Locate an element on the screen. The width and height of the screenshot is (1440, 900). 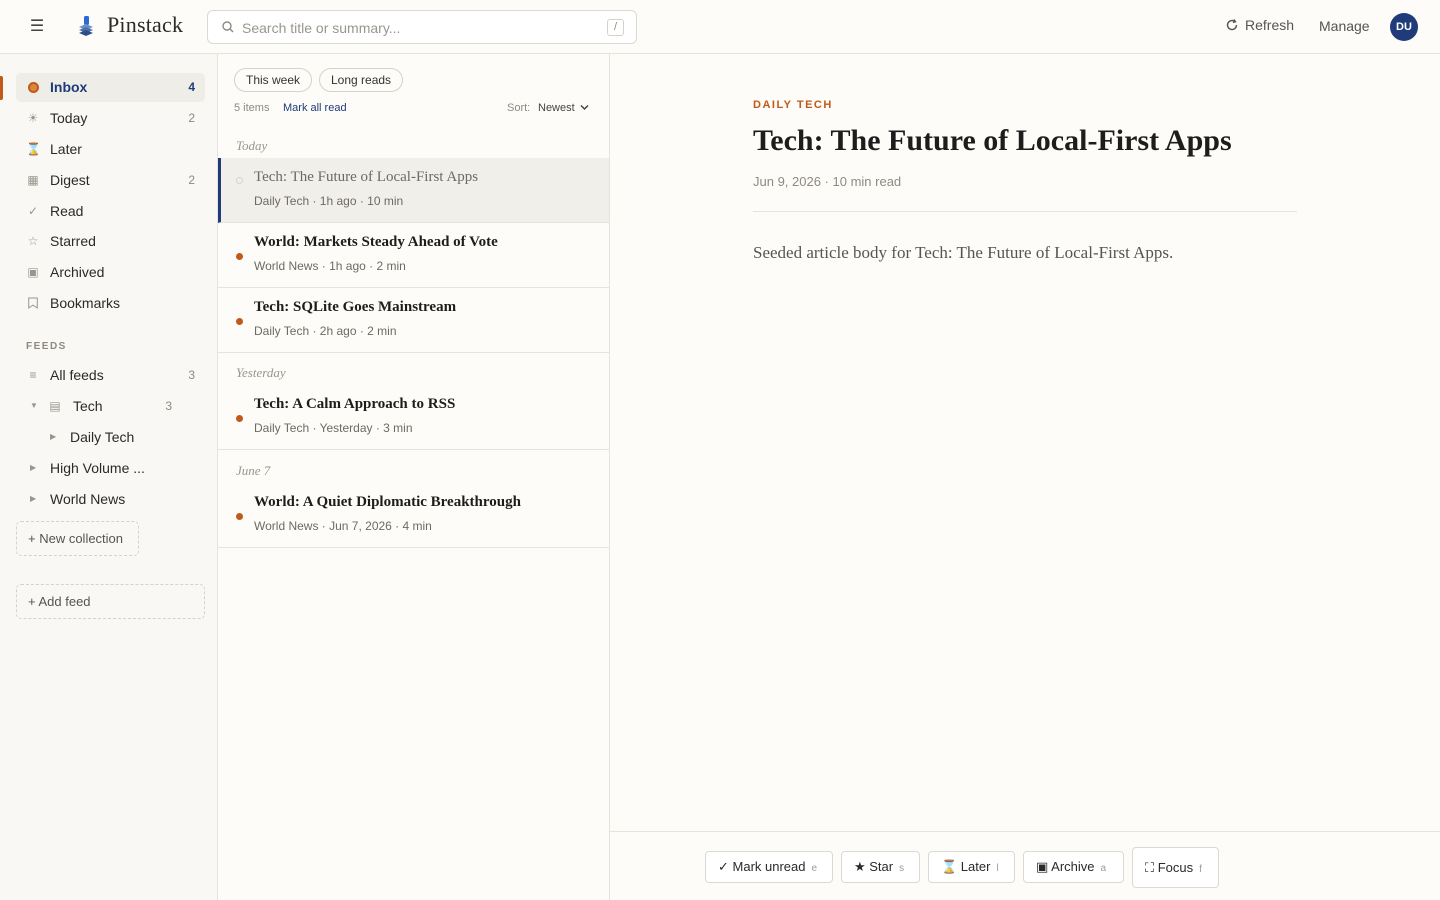
manage-button: Manage is located at coordinates (1344, 26).